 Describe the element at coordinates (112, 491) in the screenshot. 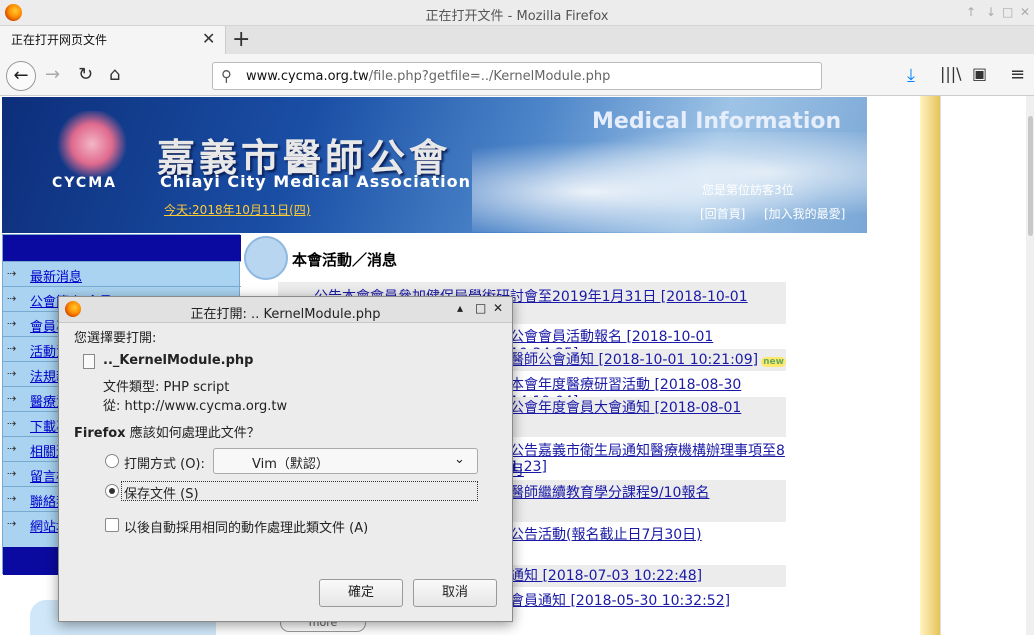

I see `save-file-radio` at that location.